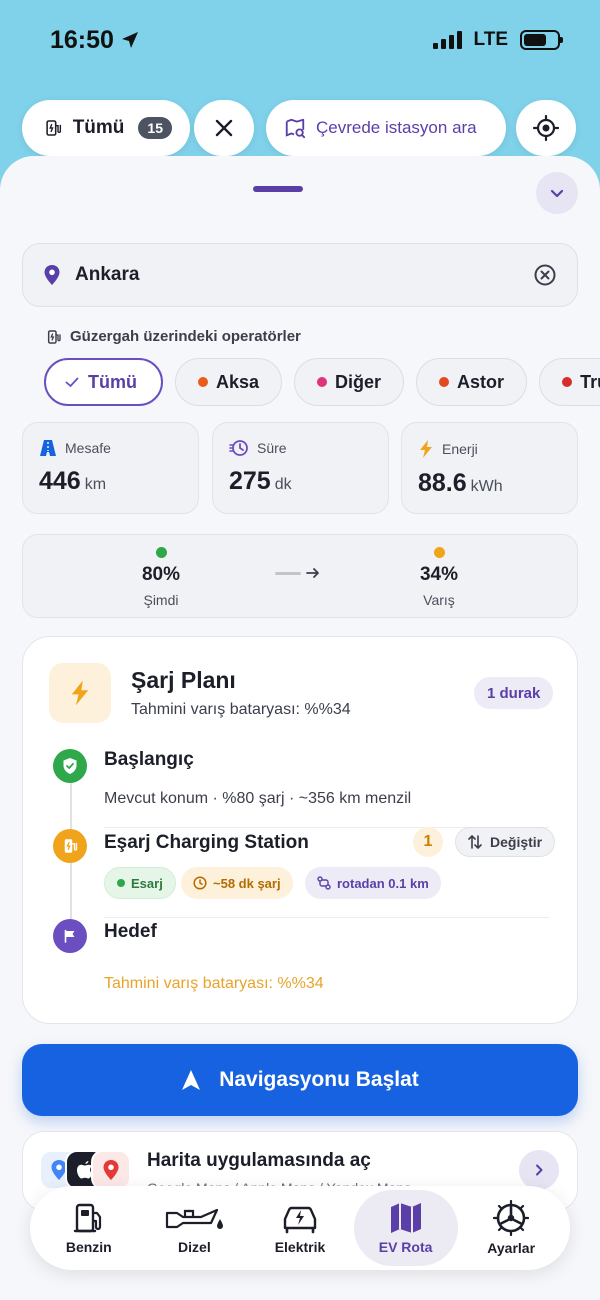 The height and width of the screenshot is (1300, 600). What do you see at coordinates (300, 275) in the screenshot?
I see `destination-input: Ankara` at bounding box center [300, 275].